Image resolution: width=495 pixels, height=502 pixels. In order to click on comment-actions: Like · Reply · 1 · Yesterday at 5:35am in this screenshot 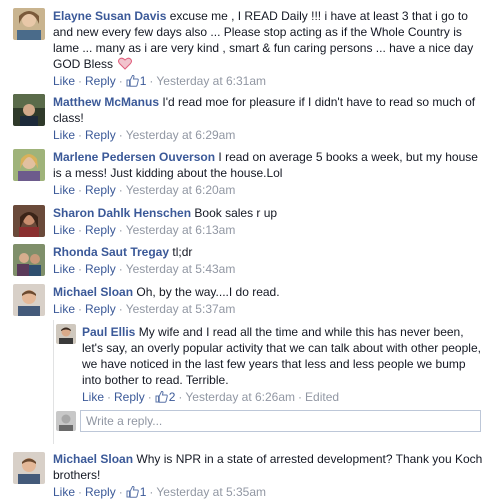, I will do `click(160, 492)`.